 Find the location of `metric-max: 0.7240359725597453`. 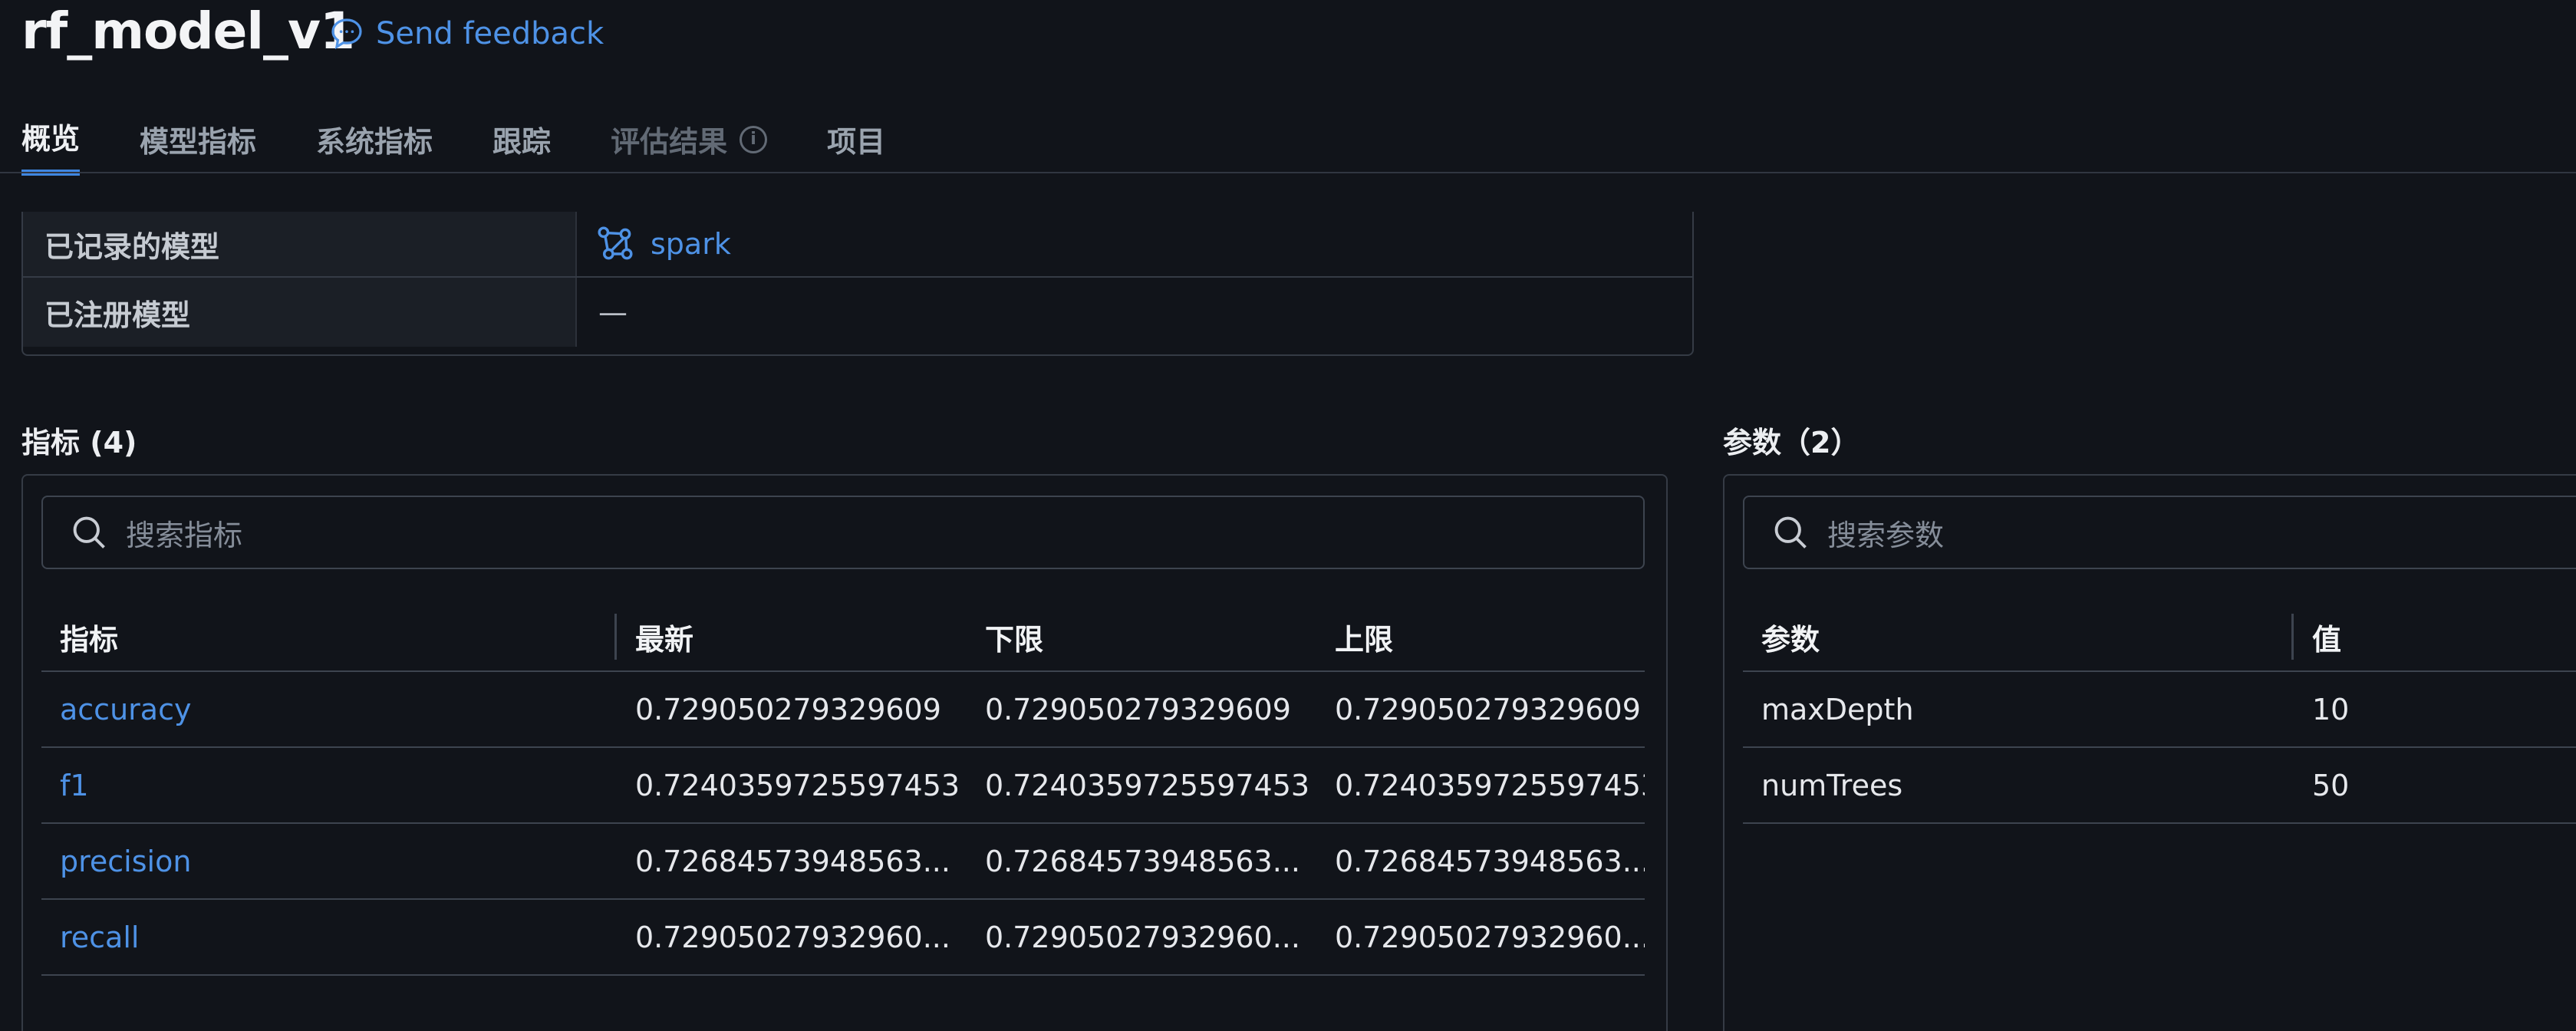

metric-max: 0.7240359725597453 is located at coordinates (1490, 785).